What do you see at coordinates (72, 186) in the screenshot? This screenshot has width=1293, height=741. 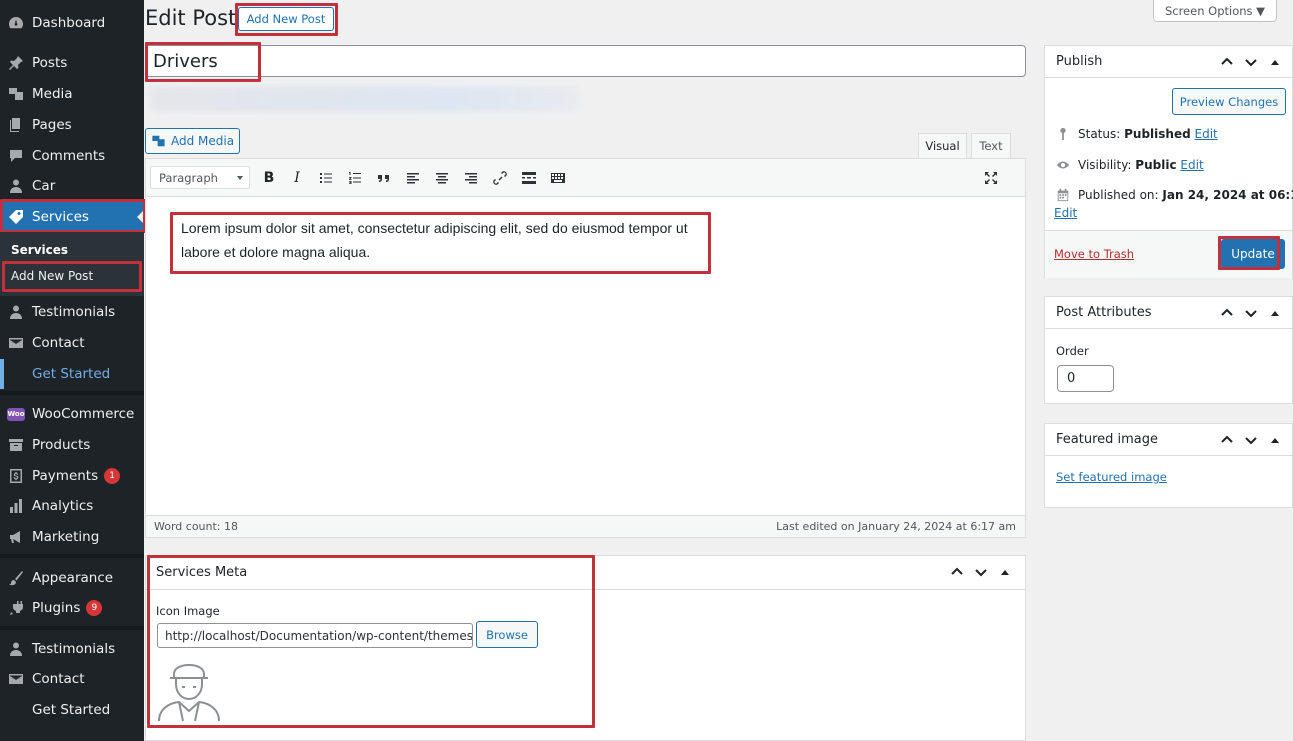 I see `sidebar-item-car: Car` at bounding box center [72, 186].